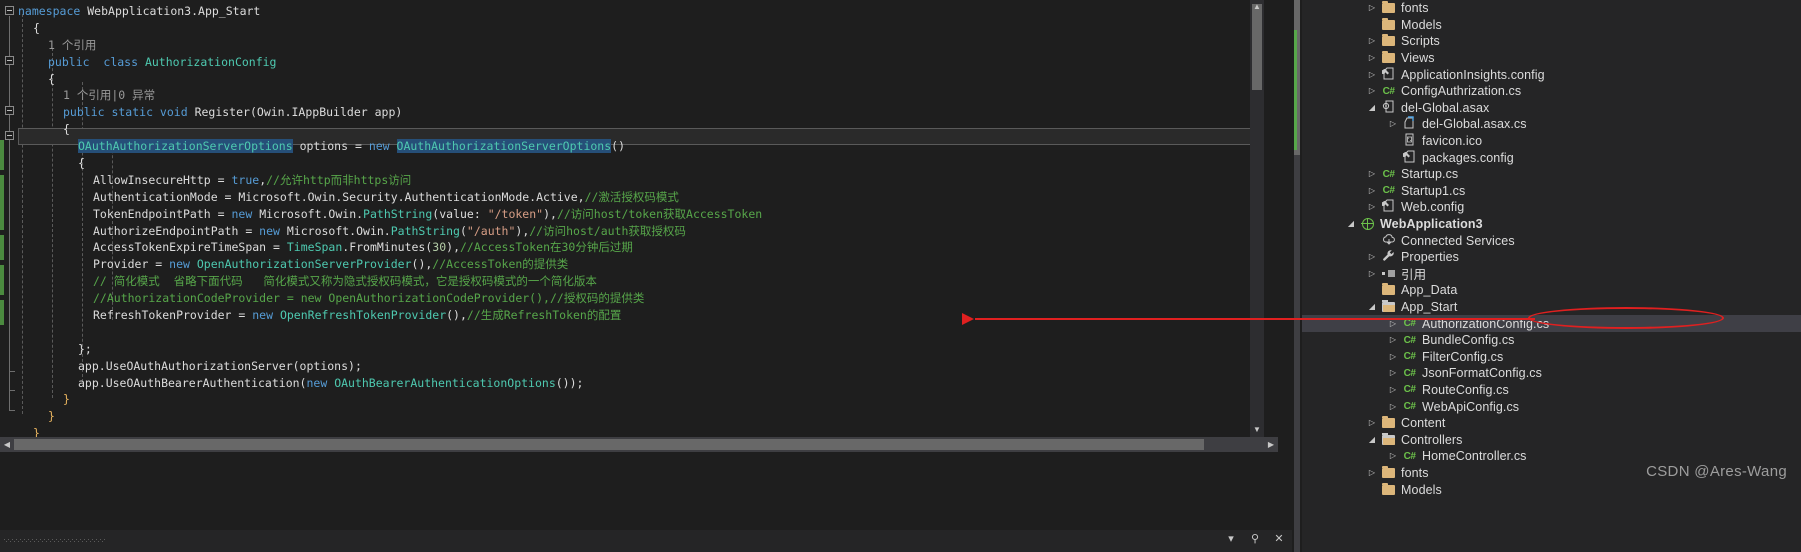 This screenshot has width=1801, height=552. I want to click on tree-item-jsonformatconfig-cs: ▷ C# JsonFormatConfig.cs, so click(1551, 373).